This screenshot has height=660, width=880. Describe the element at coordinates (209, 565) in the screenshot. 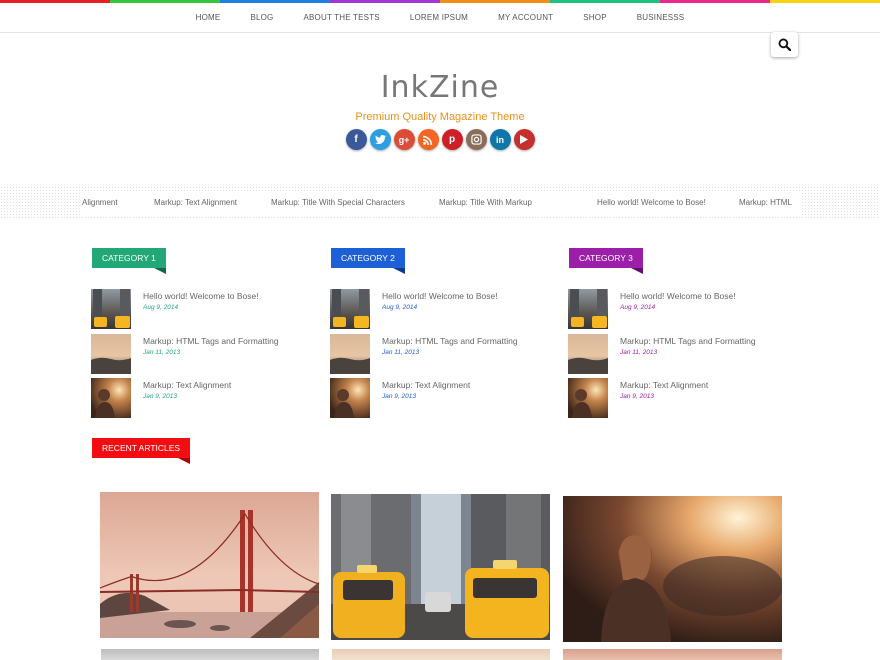

I see `article-image-golden-gate-bridge` at that location.